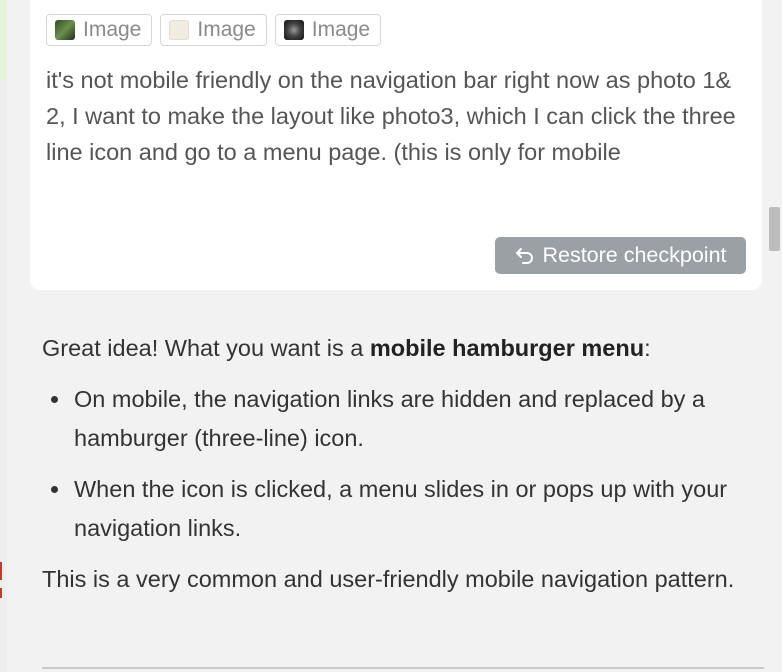 The image size is (782, 672). I want to click on undo-arrow-icon, so click(525, 255).